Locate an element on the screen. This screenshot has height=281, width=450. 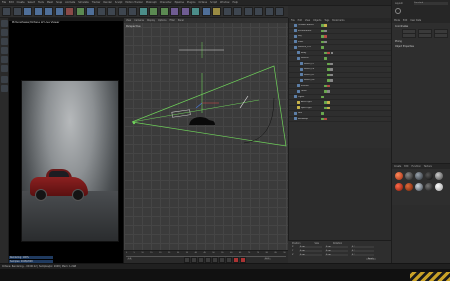
coordinate-system-icon is located at coordinates (101, 11).